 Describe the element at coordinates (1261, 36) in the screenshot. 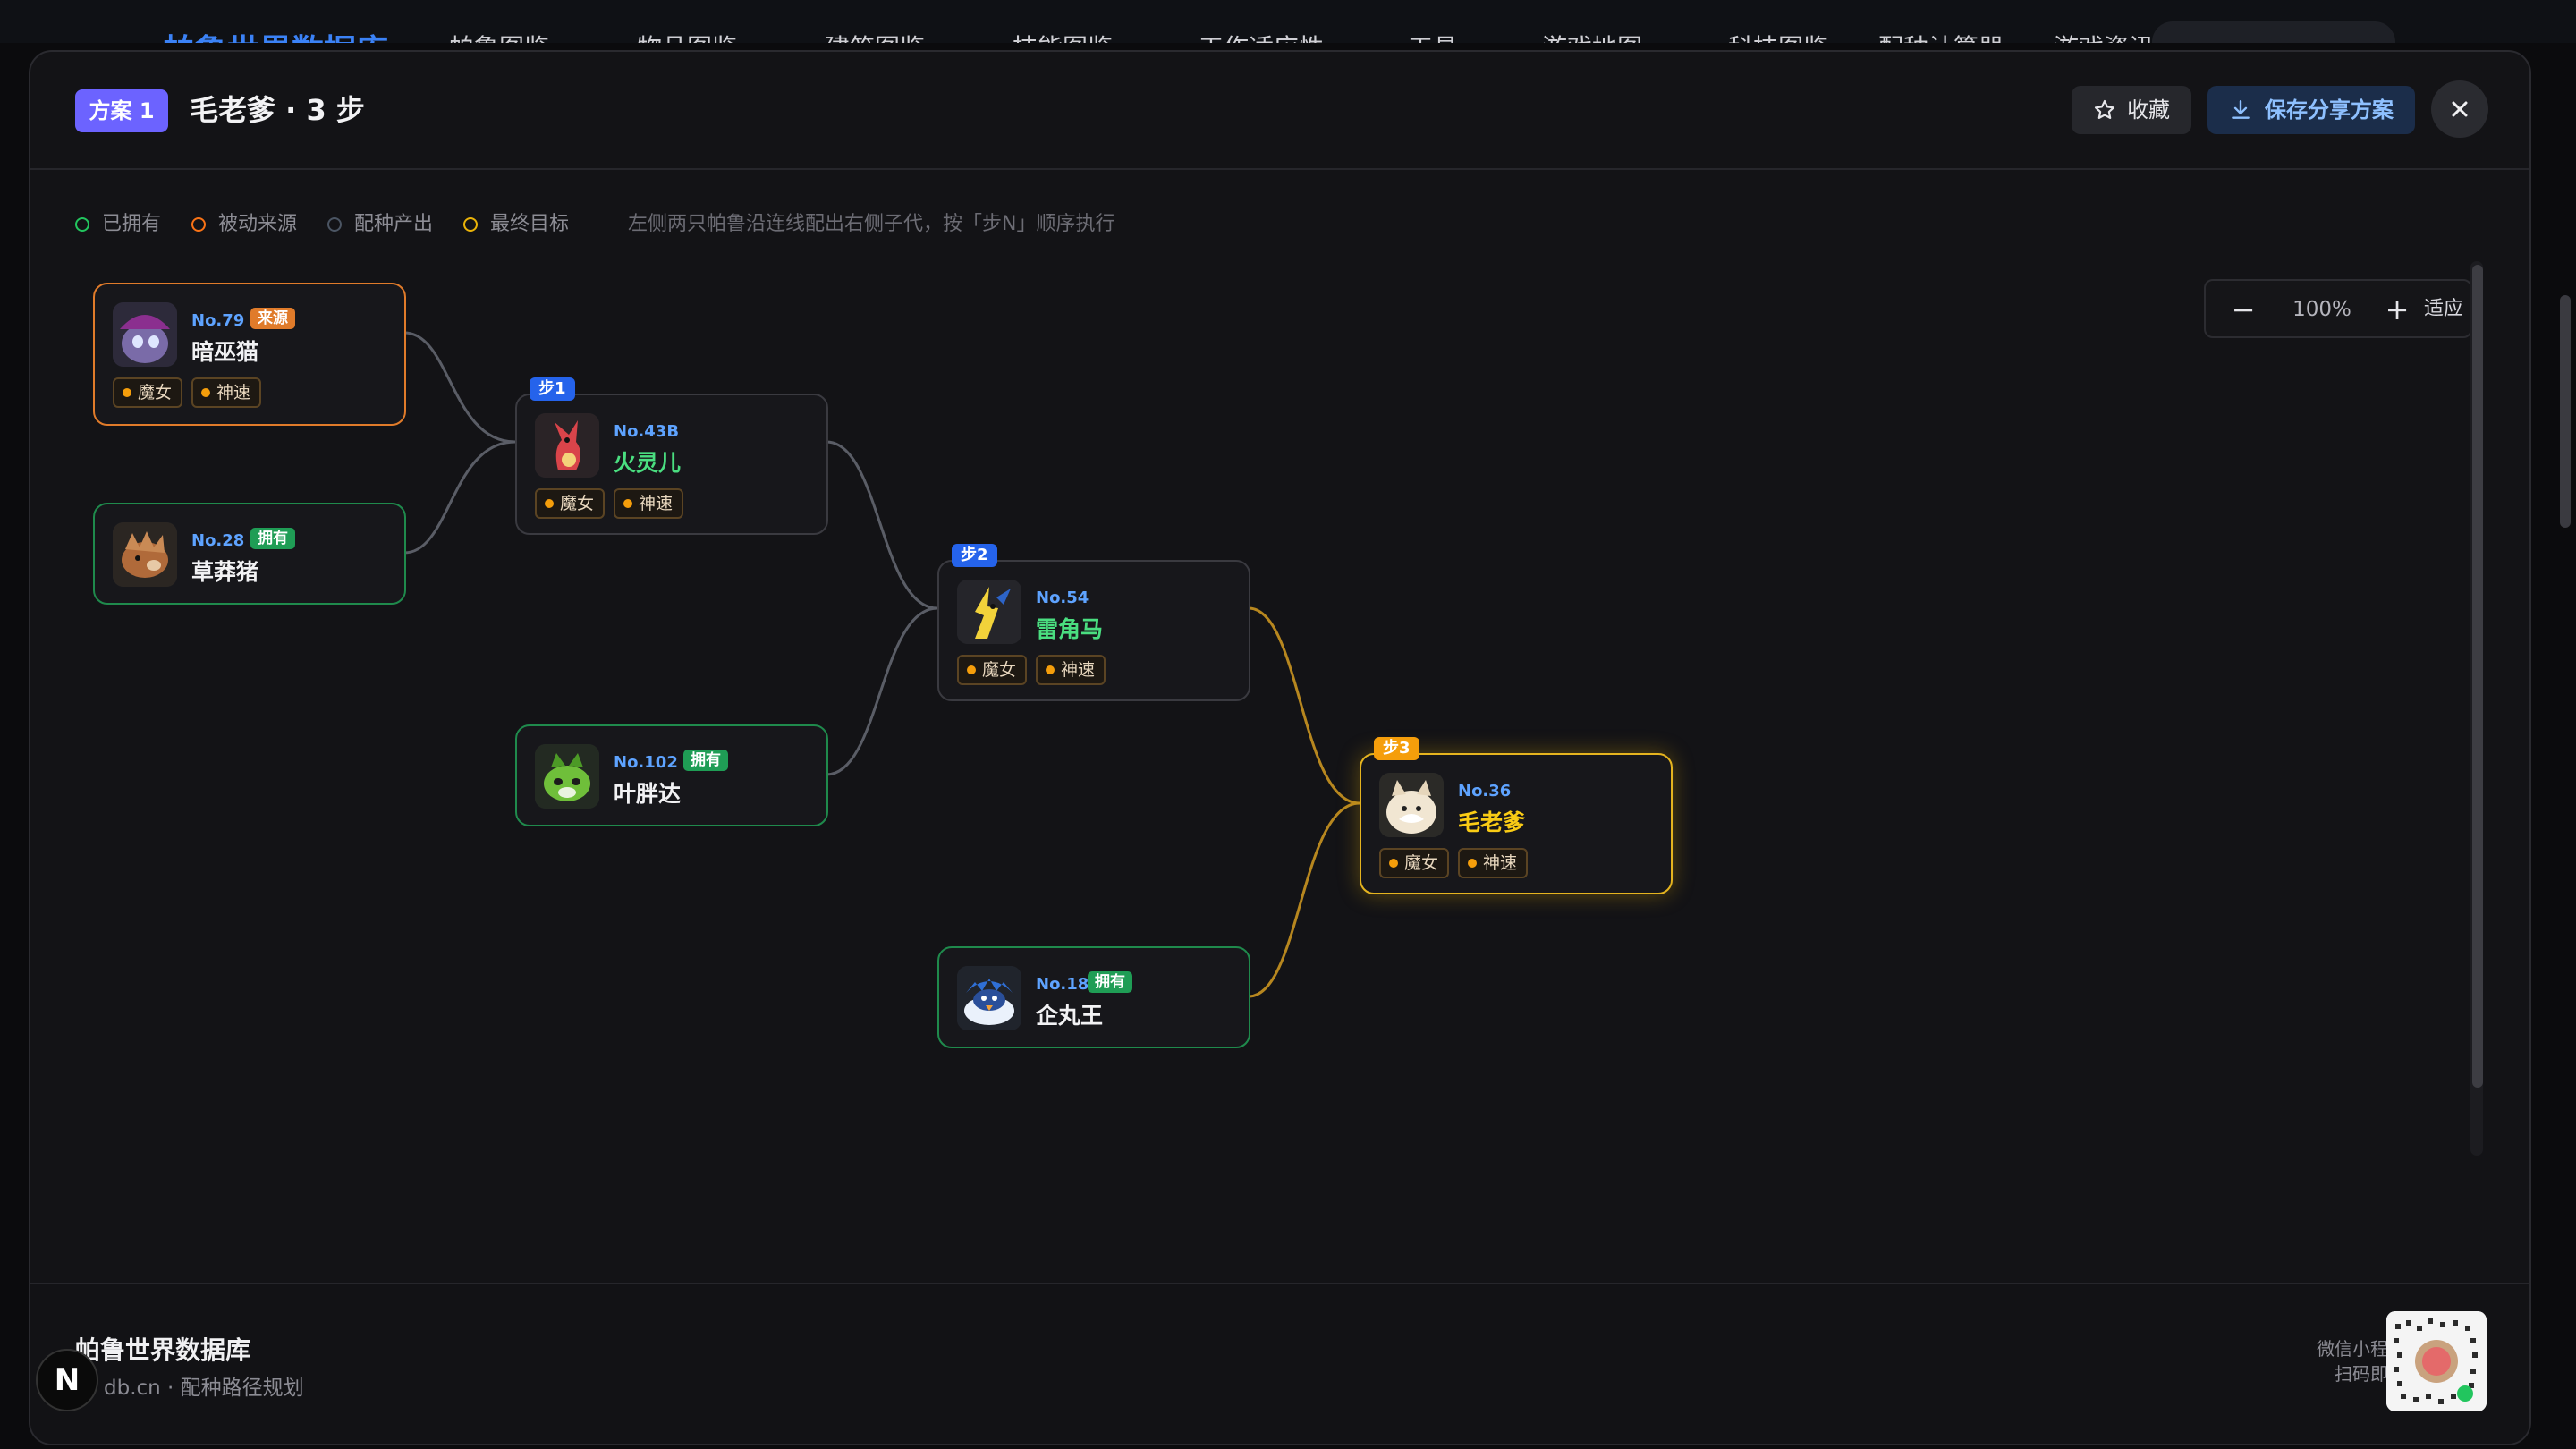

I see `nav-item-work: 工作适应性` at that location.